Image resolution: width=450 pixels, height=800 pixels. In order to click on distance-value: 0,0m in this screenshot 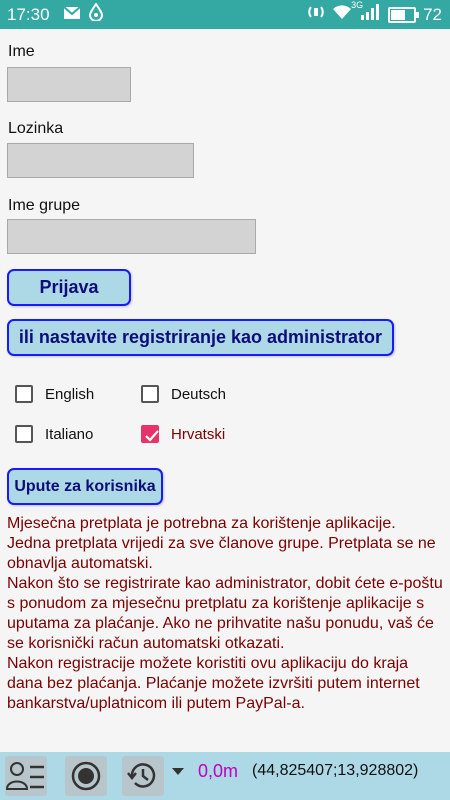, I will do `click(218, 771)`.